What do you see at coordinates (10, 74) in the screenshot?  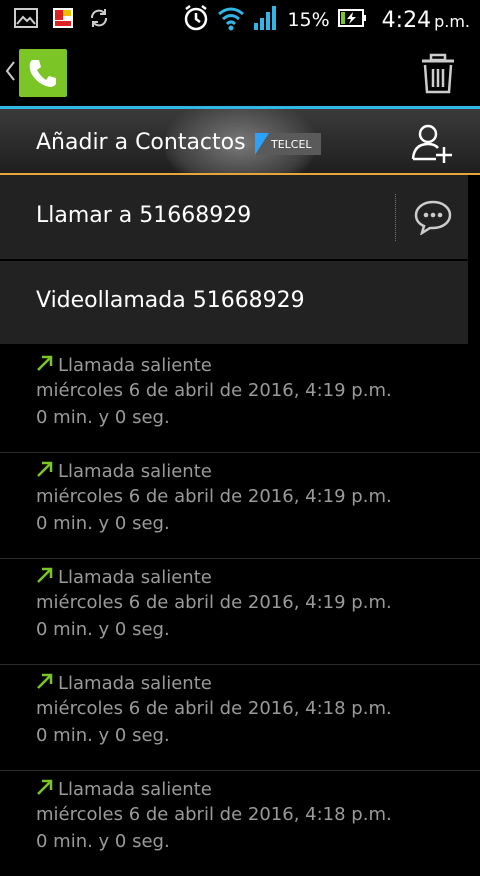 I see `back-chevron-icon` at bounding box center [10, 74].